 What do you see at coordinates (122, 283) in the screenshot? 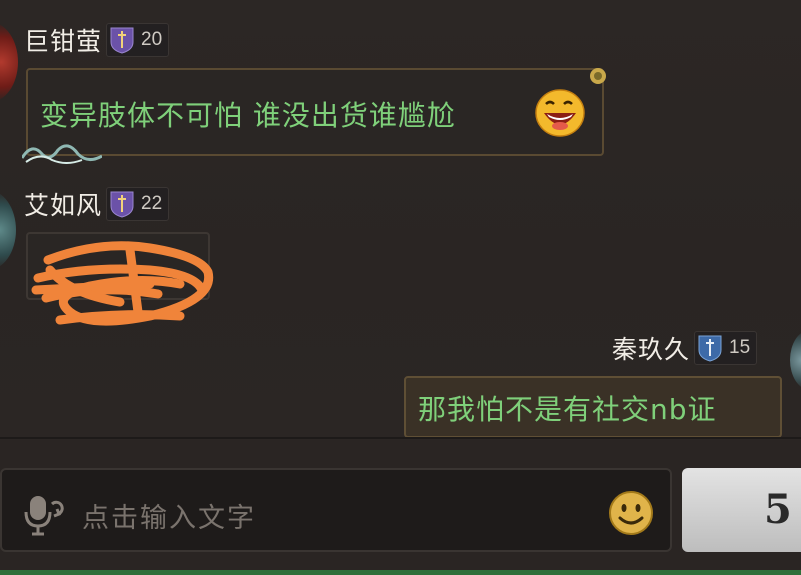
I see `redaction-scribble` at bounding box center [122, 283].